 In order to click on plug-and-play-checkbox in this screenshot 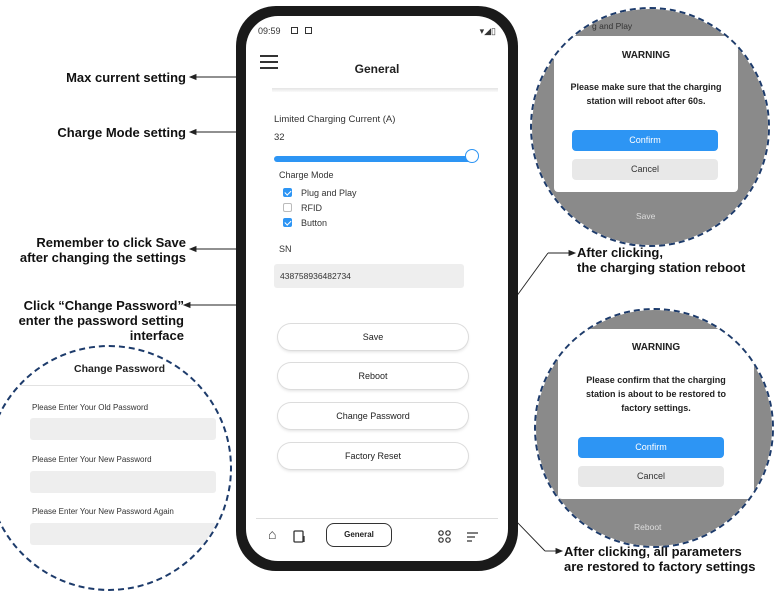, I will do `click(287, 192)`.